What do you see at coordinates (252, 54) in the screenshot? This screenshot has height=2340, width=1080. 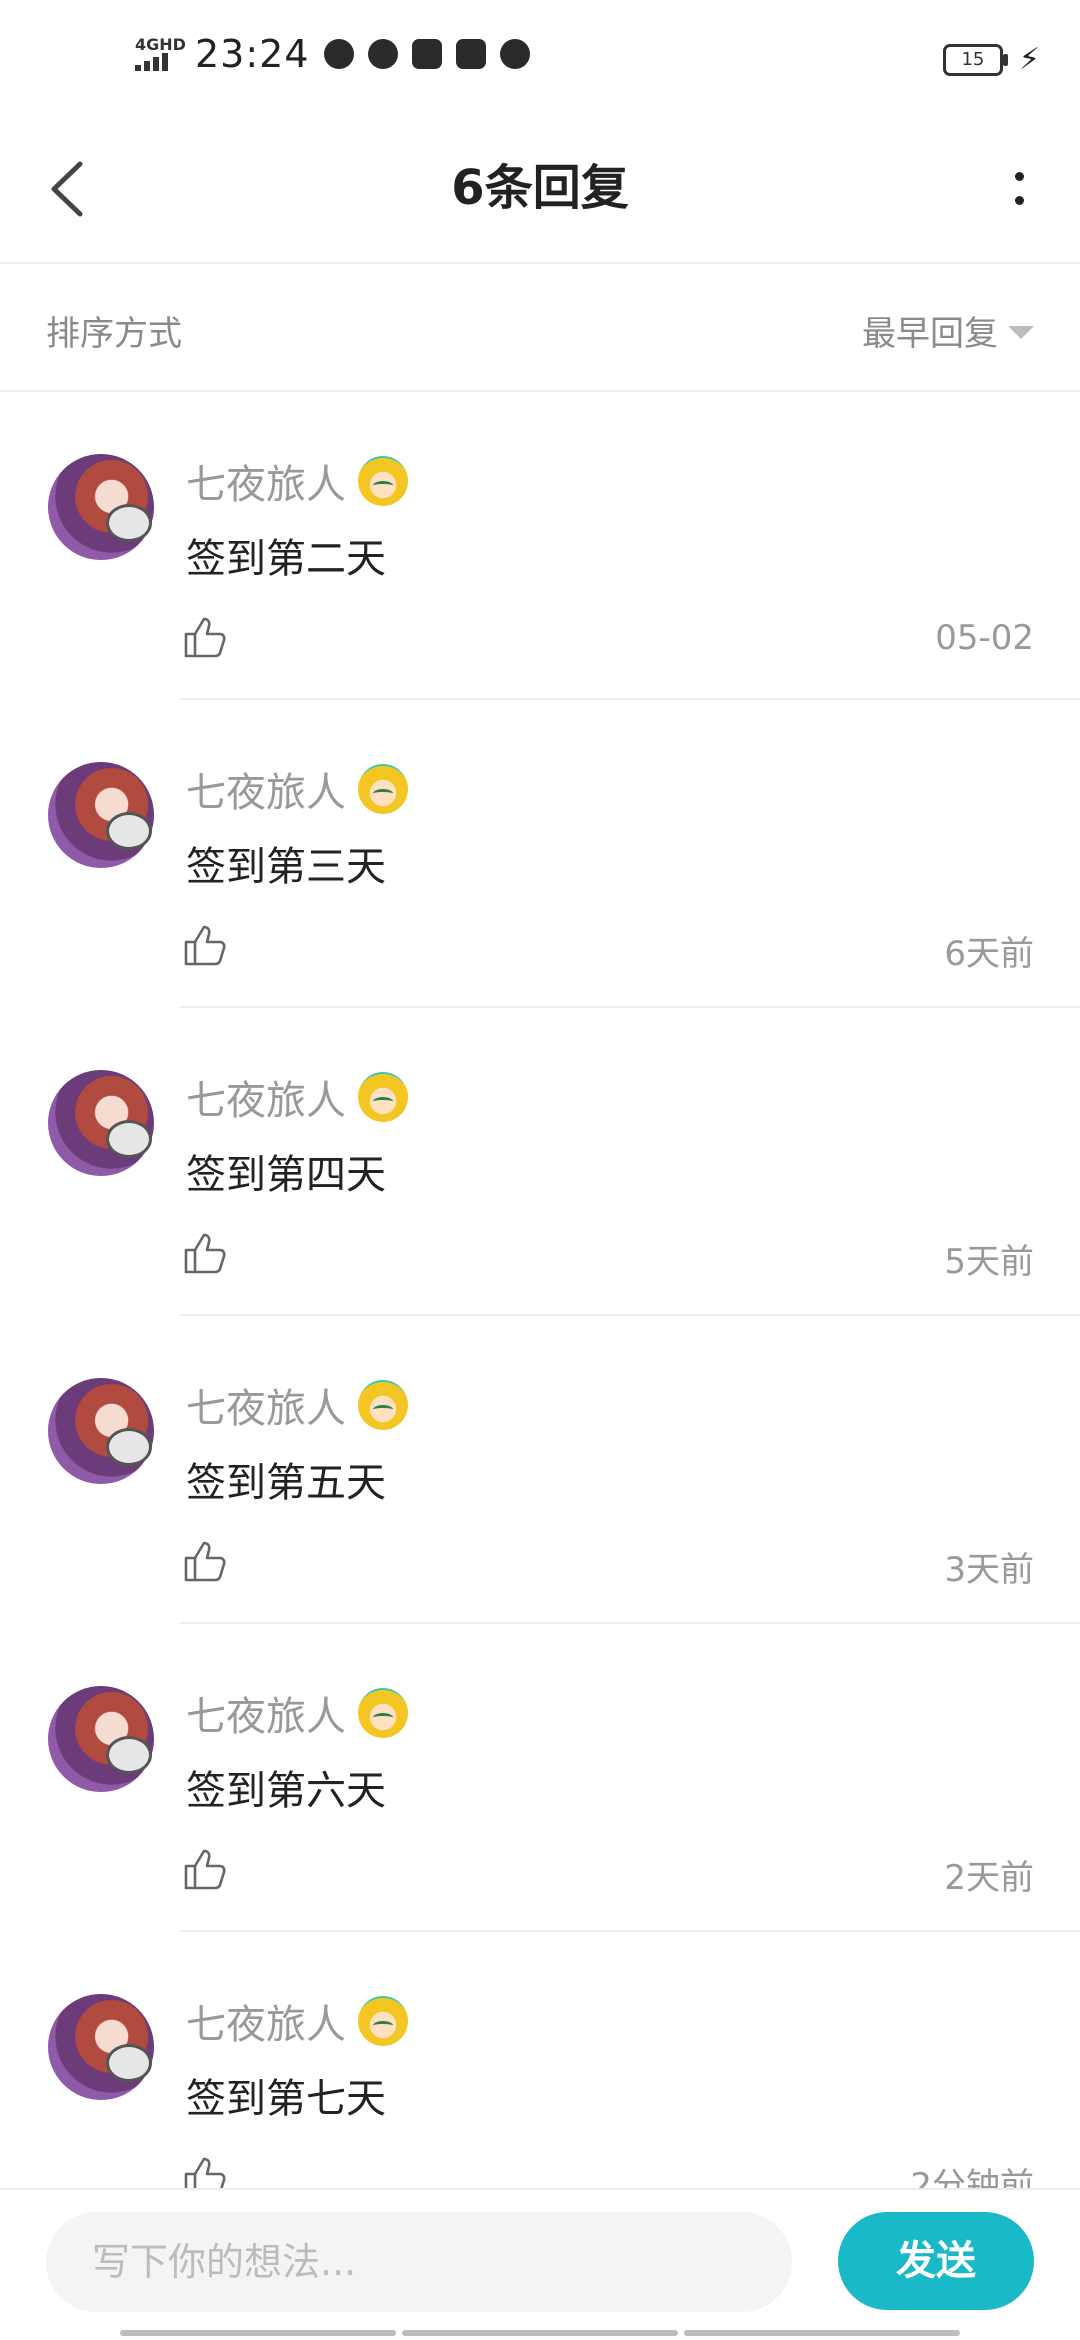 I see `status-time: 23:24` at bounding box center [252, 54].